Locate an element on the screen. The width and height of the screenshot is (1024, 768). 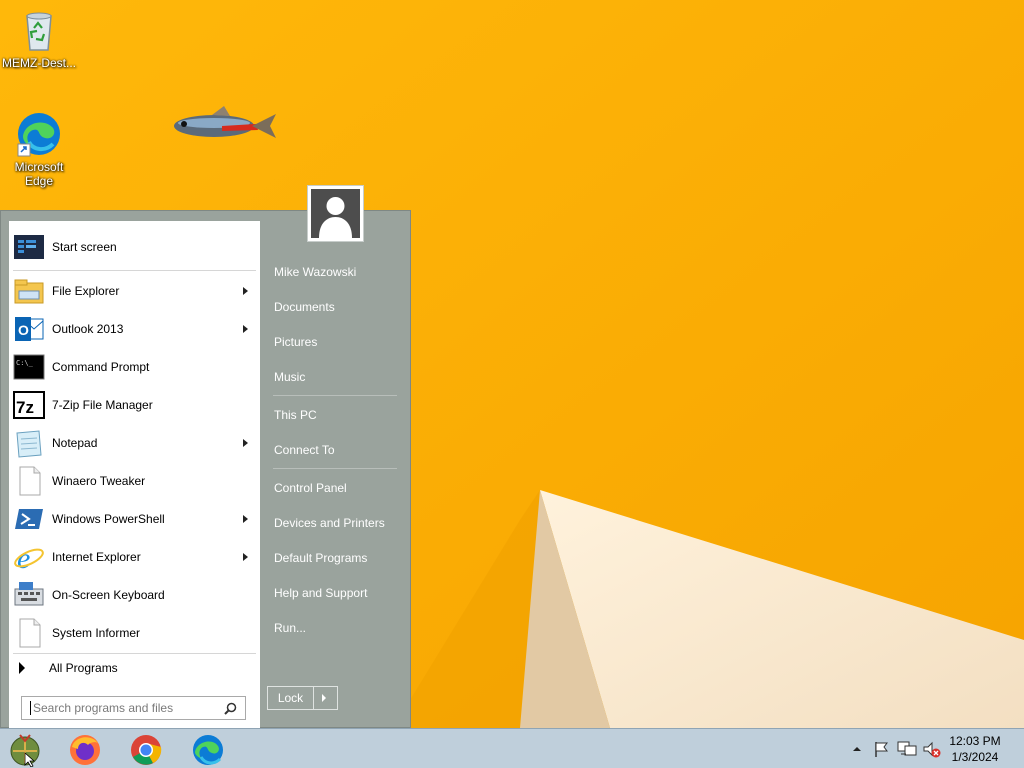
program-label: Winaero Tweaker is located at coordinates (99, 481).